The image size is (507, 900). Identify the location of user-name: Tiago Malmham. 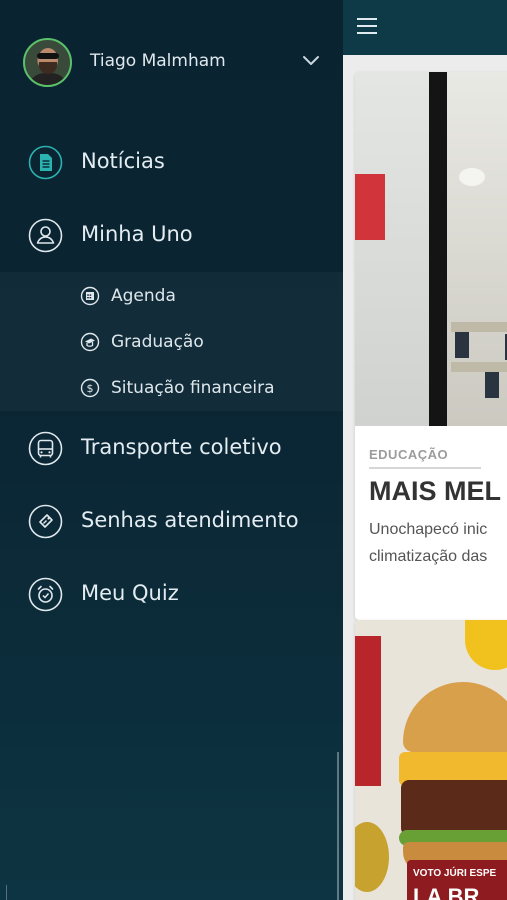
(158, 61).